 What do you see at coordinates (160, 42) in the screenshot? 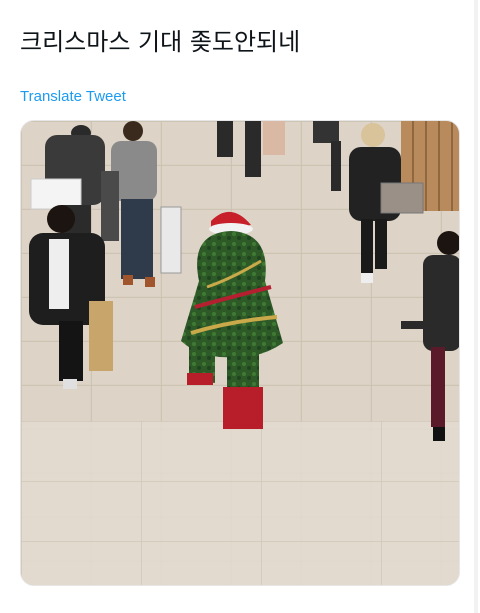
I see `tweet-text: 크리스마스 기대 좆도안되네` at bounding box center [160, 42].